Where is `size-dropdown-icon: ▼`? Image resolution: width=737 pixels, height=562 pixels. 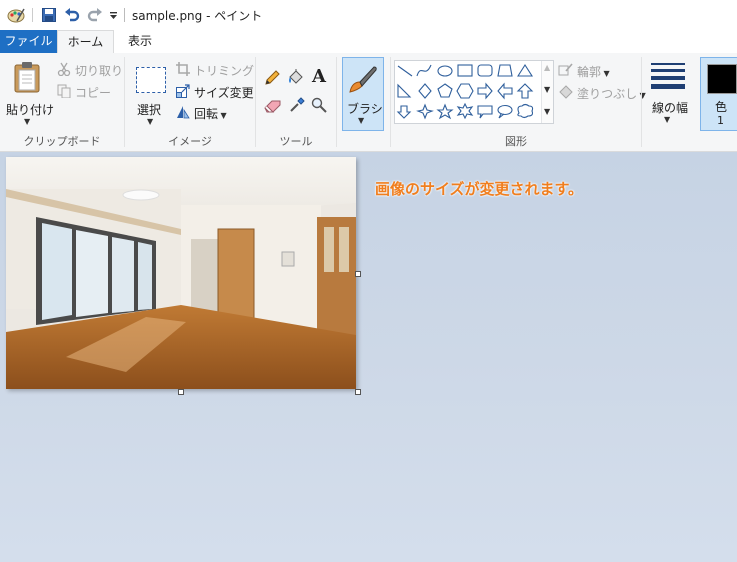 size-dropdown-icon: ▼ is located at coordinates (667, 119).